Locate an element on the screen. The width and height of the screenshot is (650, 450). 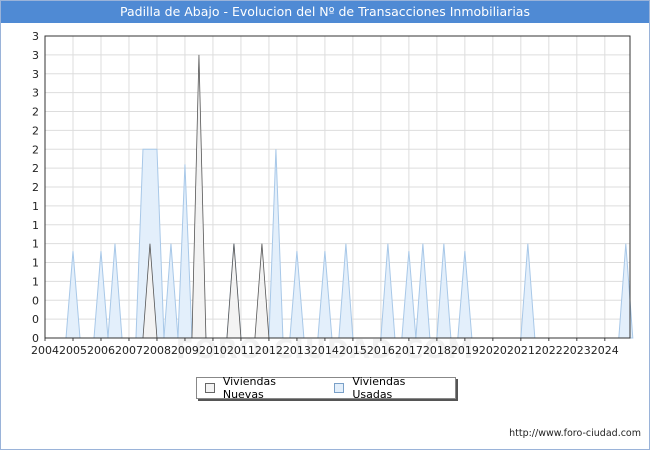
x-tick-label: 2005 is located at coordinates (73, 350).